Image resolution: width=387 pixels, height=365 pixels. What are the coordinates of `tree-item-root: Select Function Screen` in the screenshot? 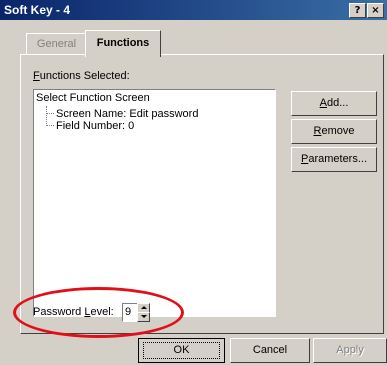 It's located at (93, 98).